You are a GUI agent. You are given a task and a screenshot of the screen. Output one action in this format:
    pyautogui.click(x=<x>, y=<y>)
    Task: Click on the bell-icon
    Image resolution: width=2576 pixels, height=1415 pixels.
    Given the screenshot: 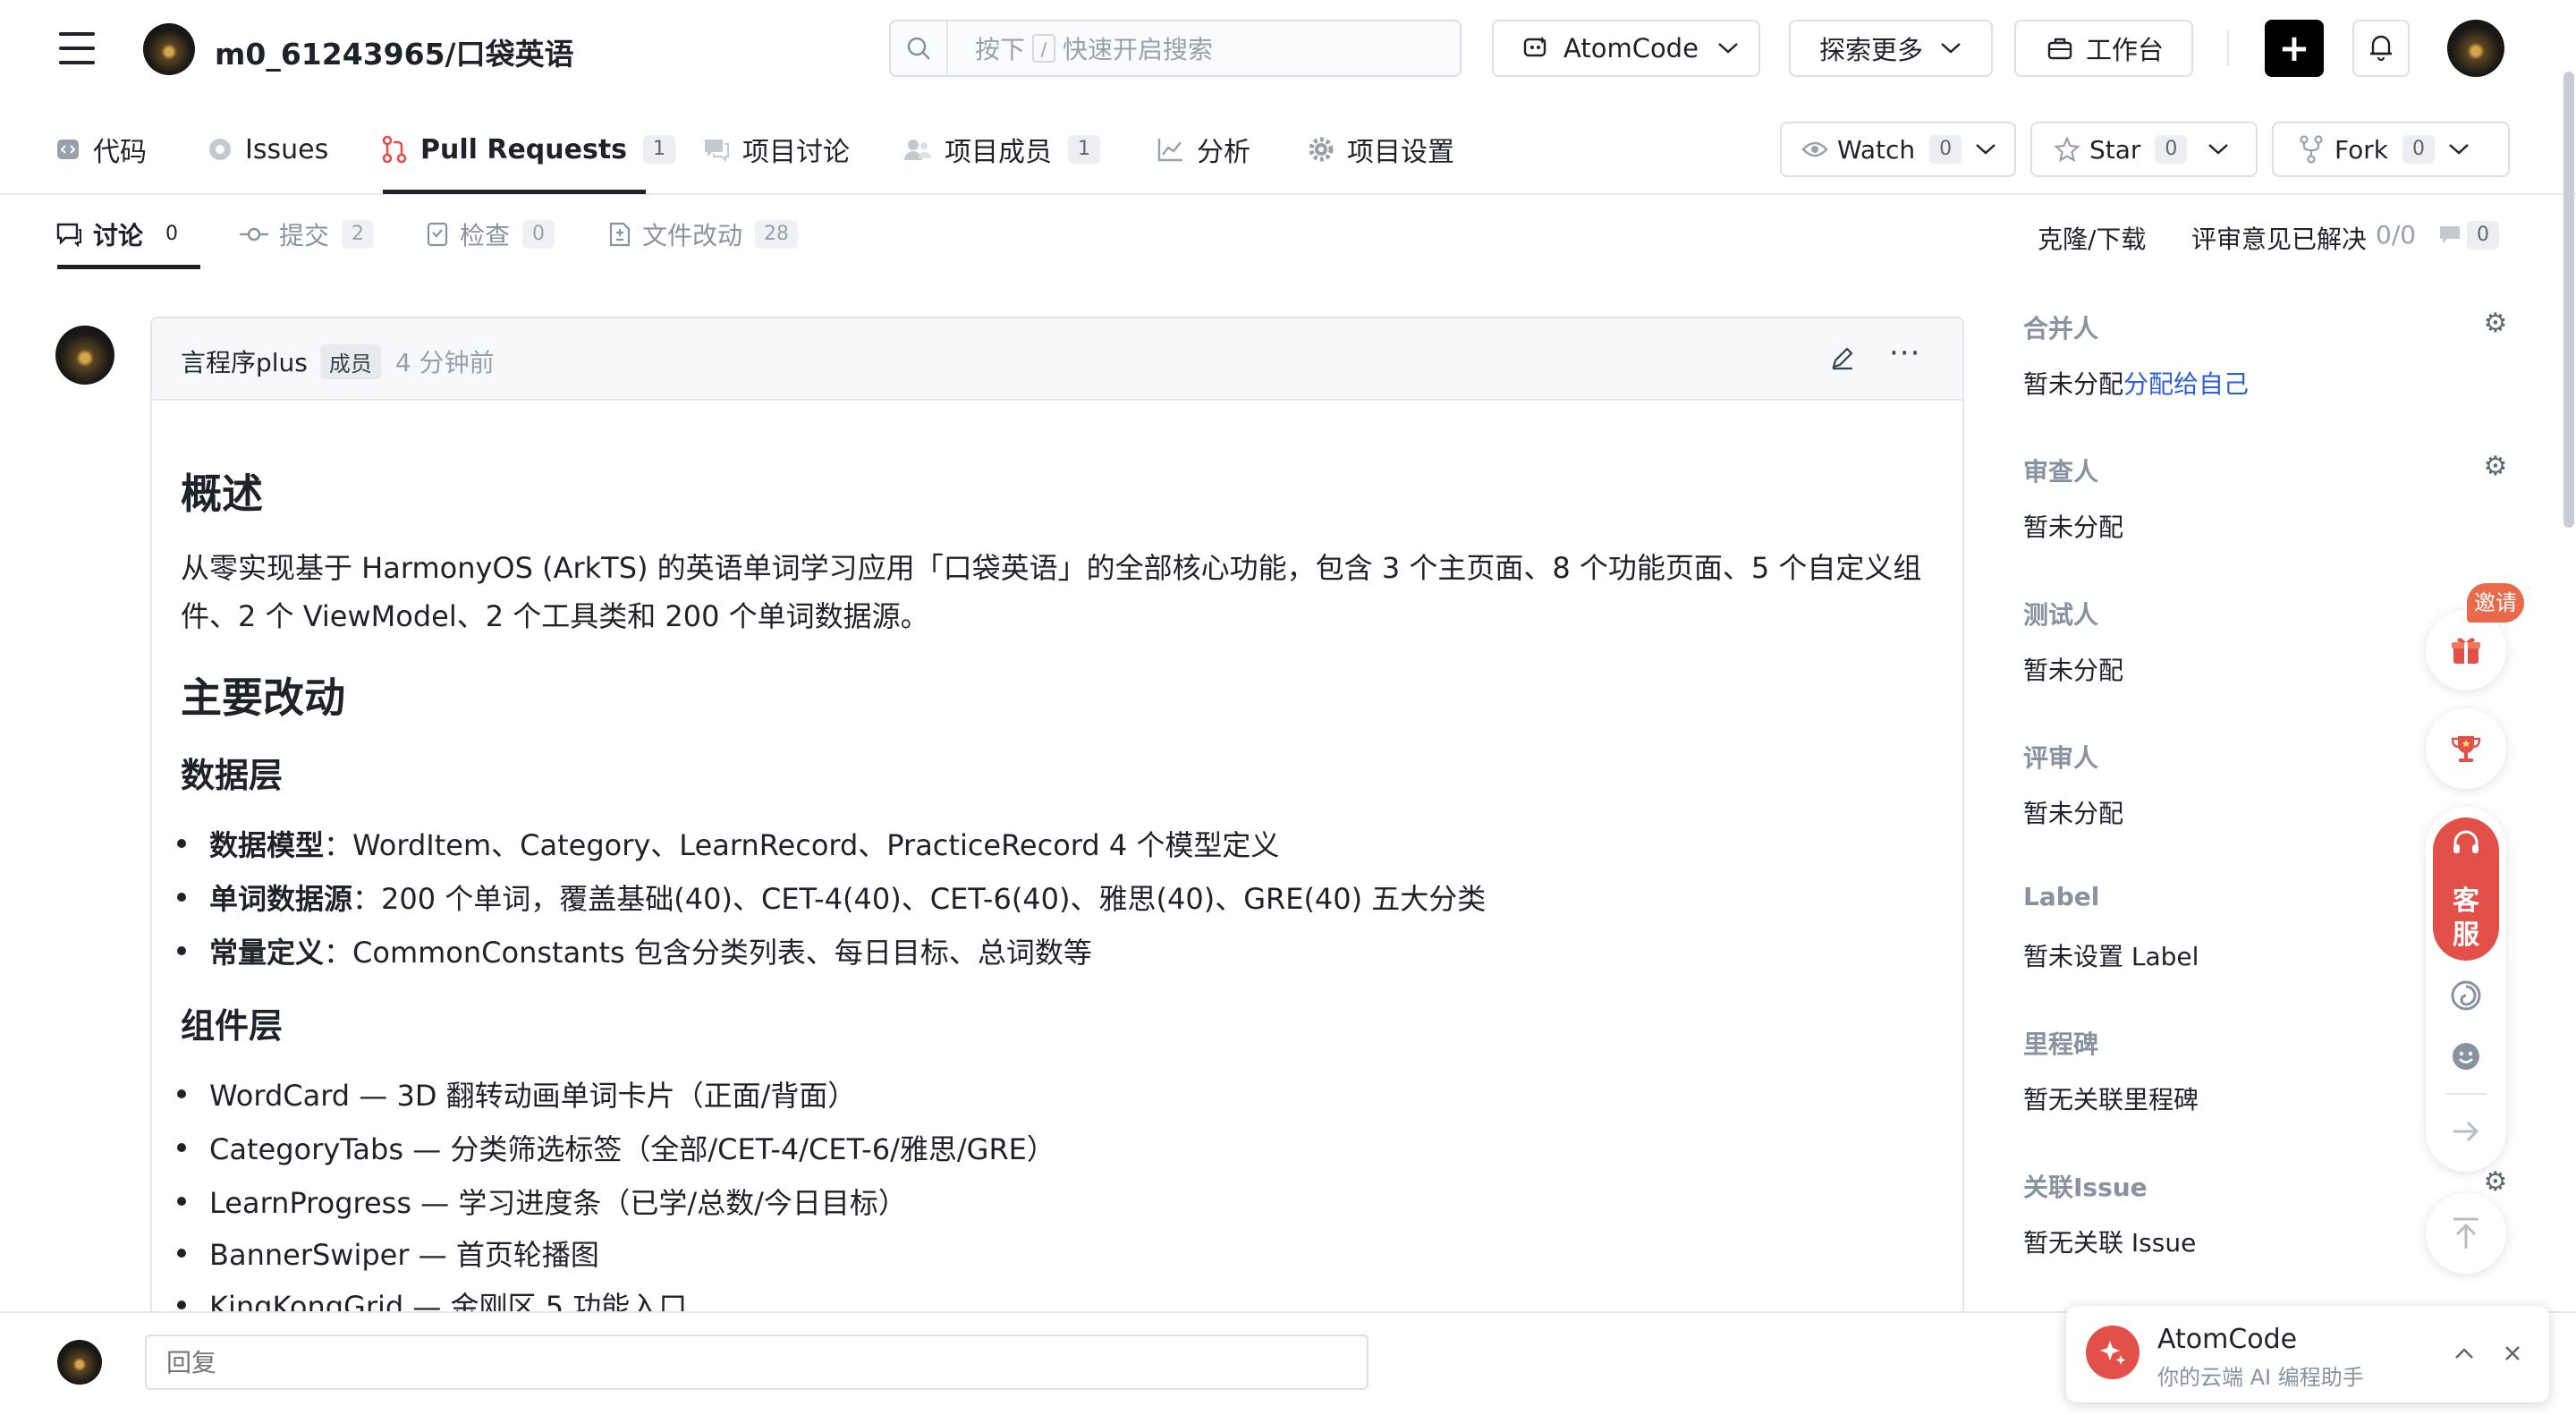 What is the action you would take?
    pyautogui.click(x=2381, y=48)
    